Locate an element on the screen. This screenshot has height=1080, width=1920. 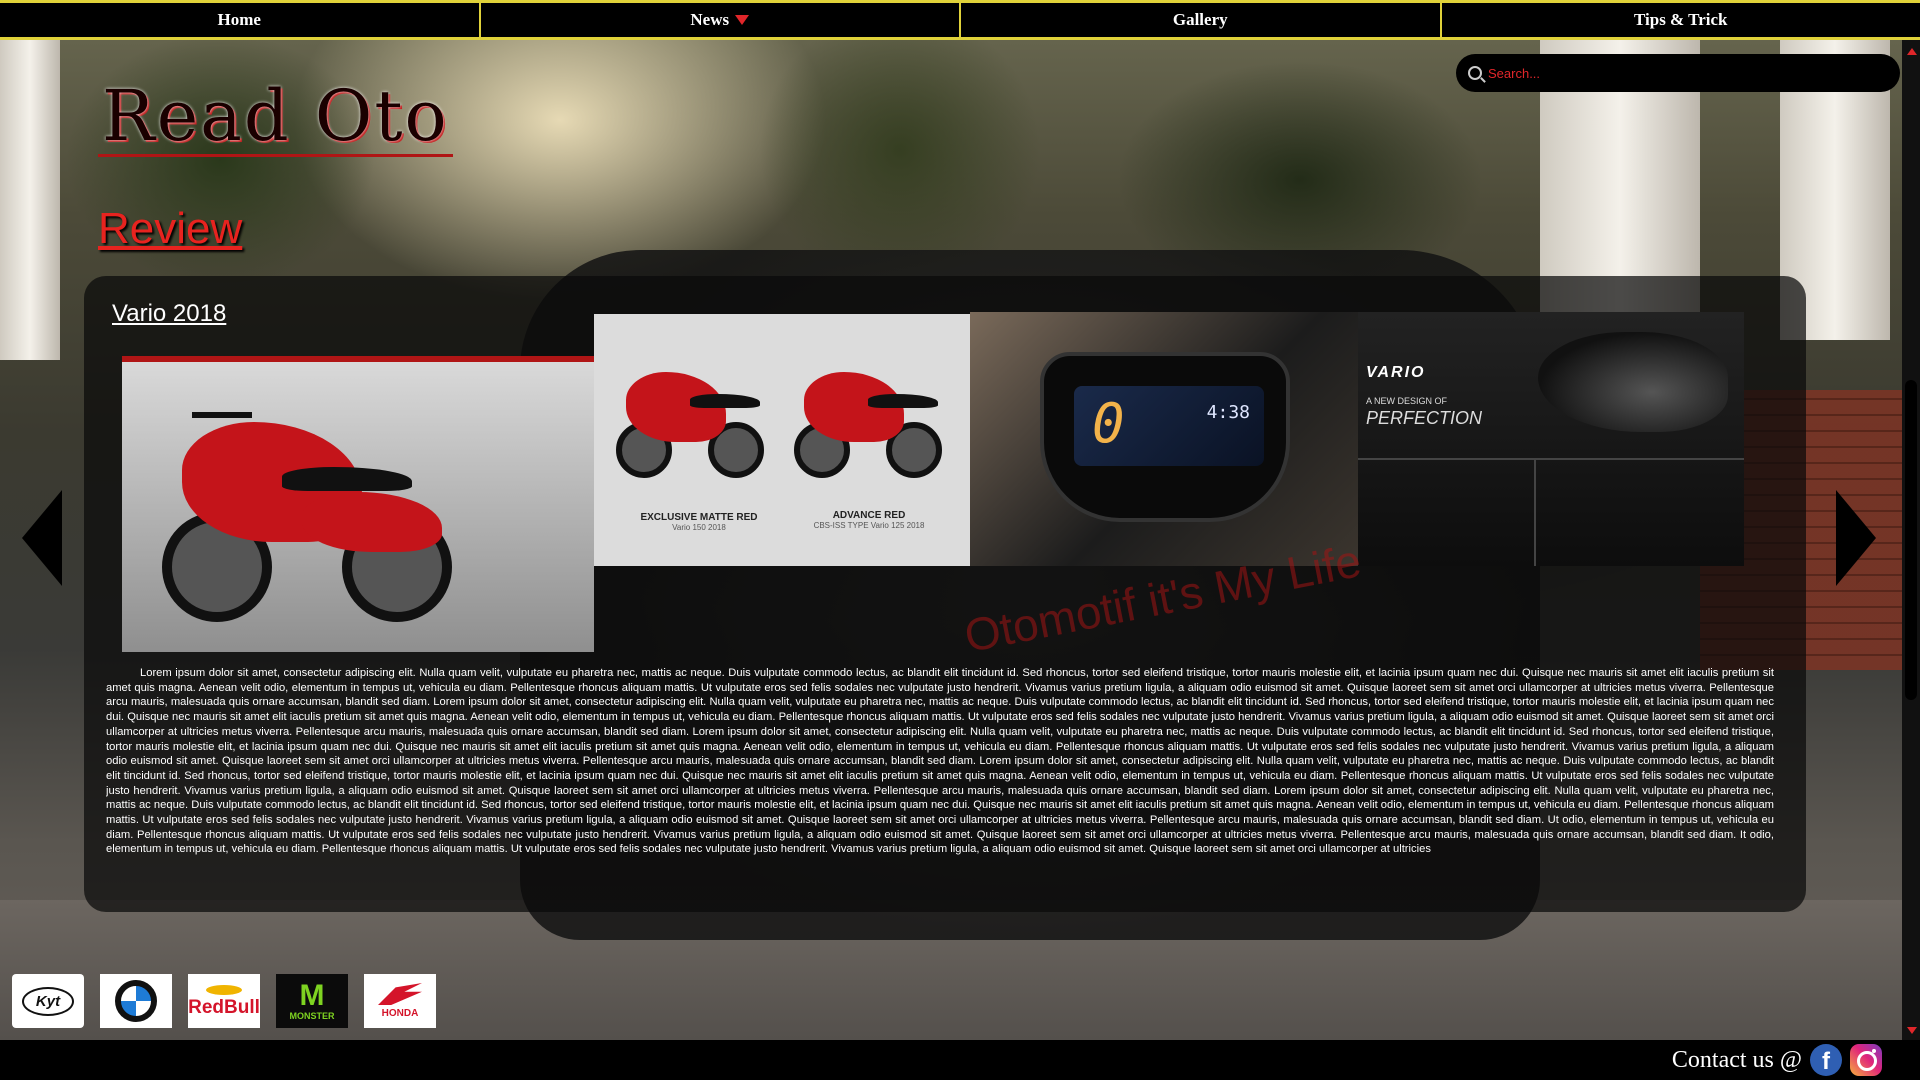
caption-matte-red-sub: Vario 150 2018 is located at coordinates (699, 527).